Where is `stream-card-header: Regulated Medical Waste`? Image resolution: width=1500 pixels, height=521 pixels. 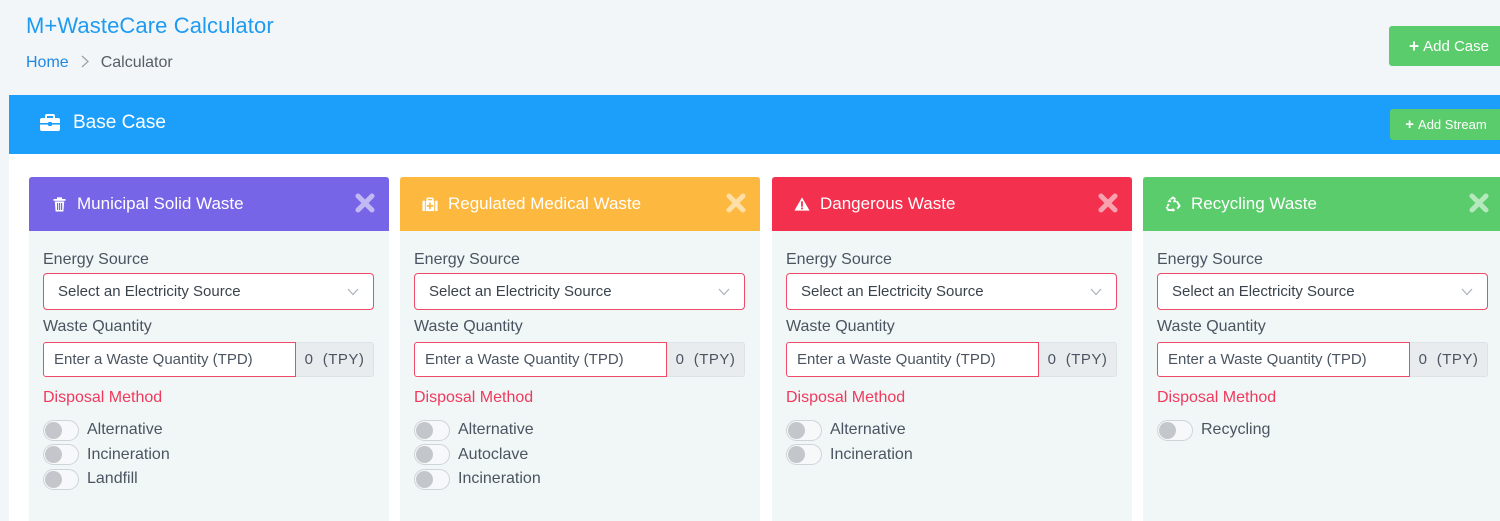
stream-card-header: Regulated Medical Waste is located at coordinates (580, 204).